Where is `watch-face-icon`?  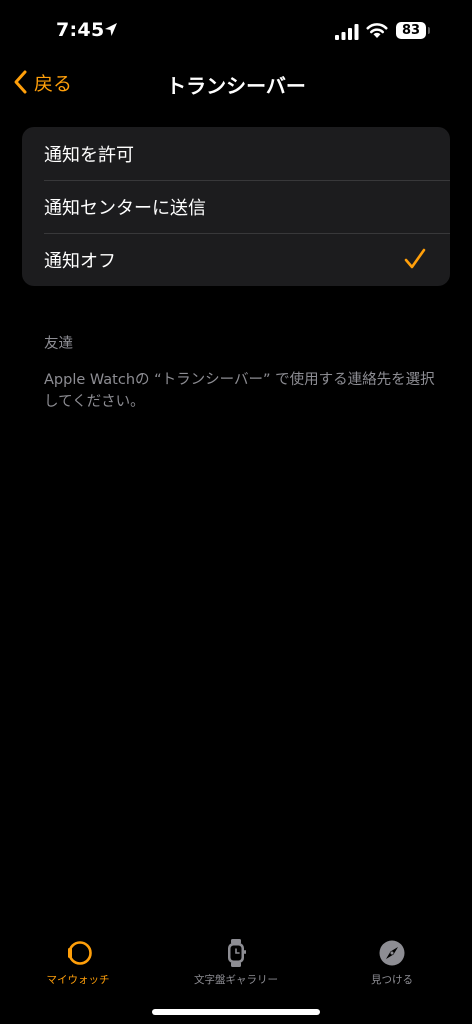
watch-face-icon is located at coordinates (237, 953).